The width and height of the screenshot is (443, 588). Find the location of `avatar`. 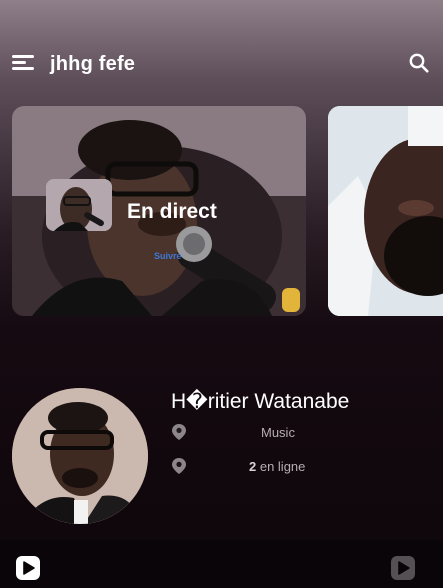

avatar is located at coordinates (80, 456).